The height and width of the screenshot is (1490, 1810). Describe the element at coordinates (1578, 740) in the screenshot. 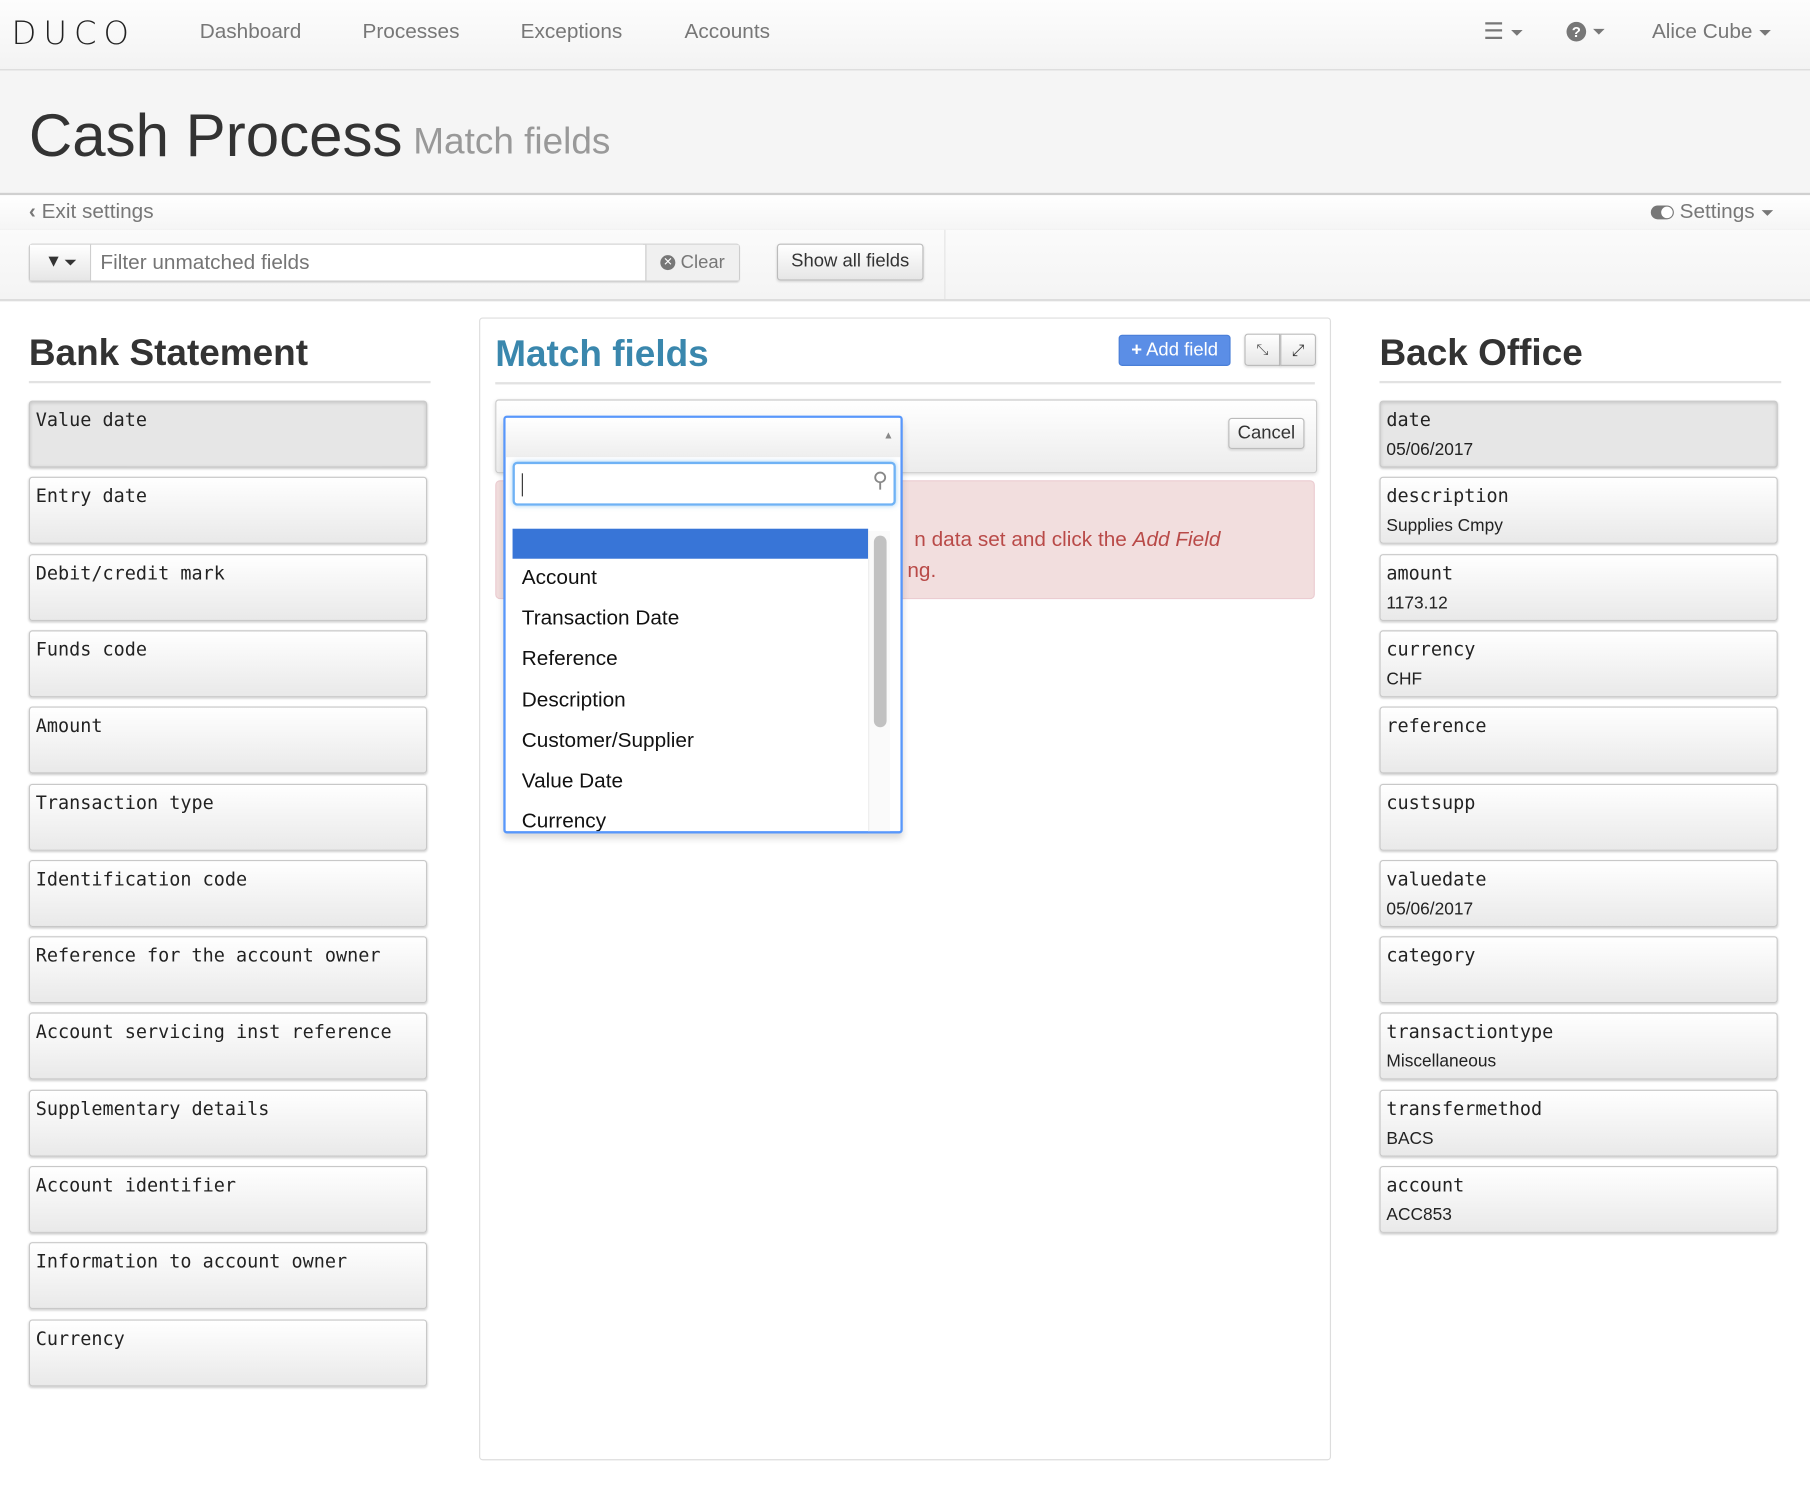

I see `field-card: reference` at that location.